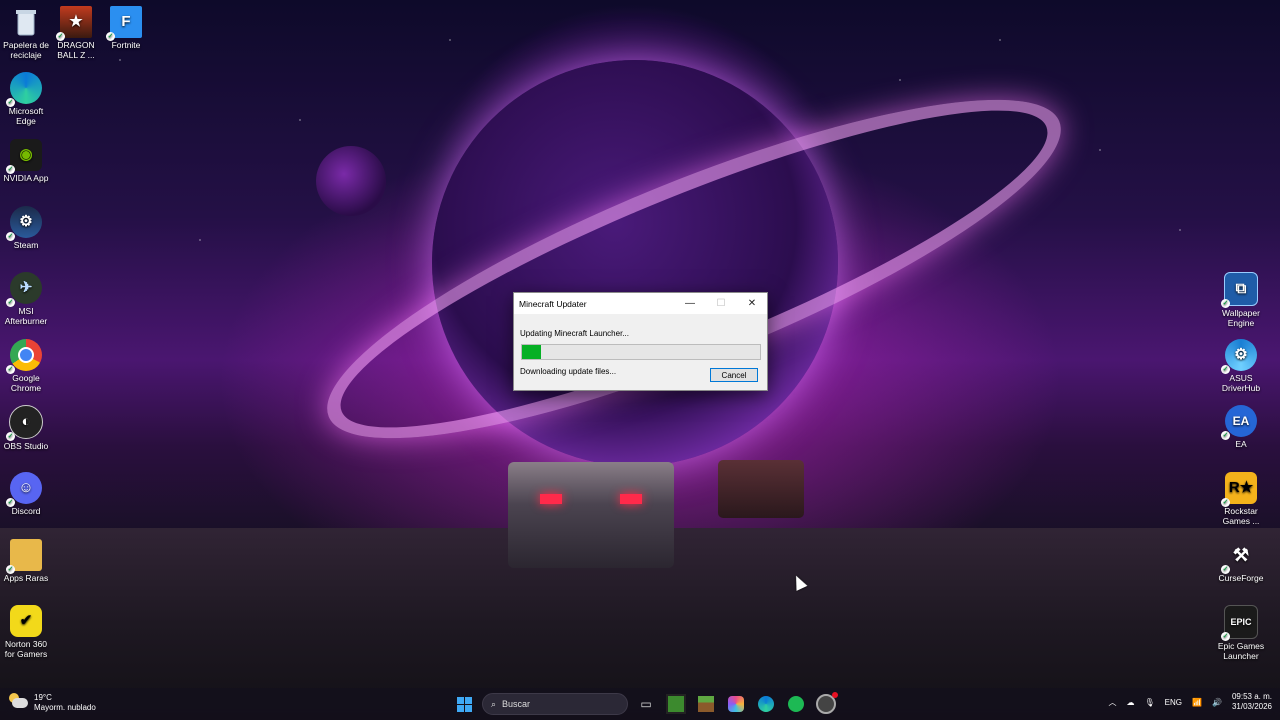 The height and width of the screenshot is (720, 1280). I want to click on rockstar-icon: R★ ✓, so click(1239, 489).